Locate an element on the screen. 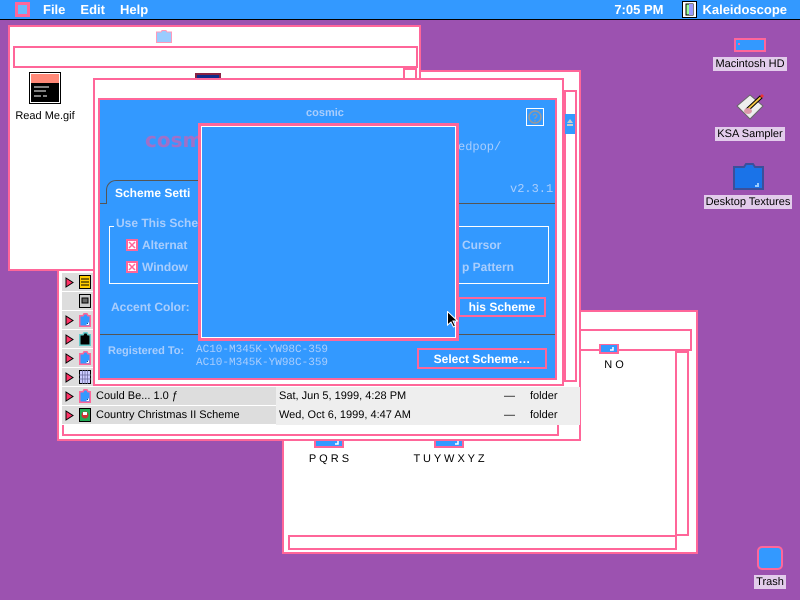  registered-label: Registered To: is located at coordinates (146, 351).